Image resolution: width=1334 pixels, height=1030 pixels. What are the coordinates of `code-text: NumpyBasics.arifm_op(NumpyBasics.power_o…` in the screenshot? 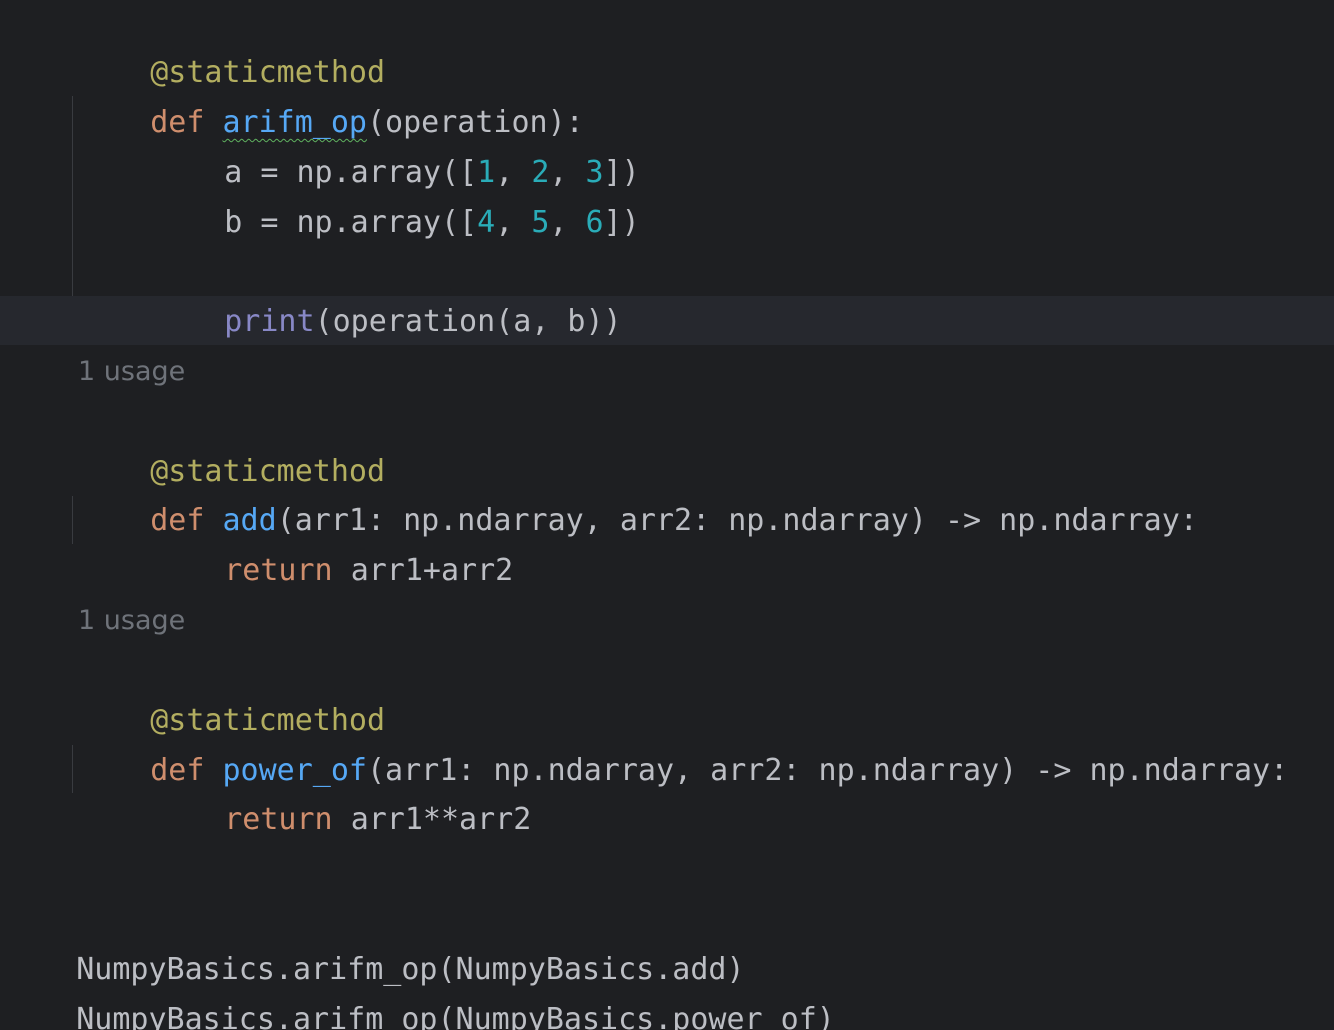 It's located at (455, 1016).